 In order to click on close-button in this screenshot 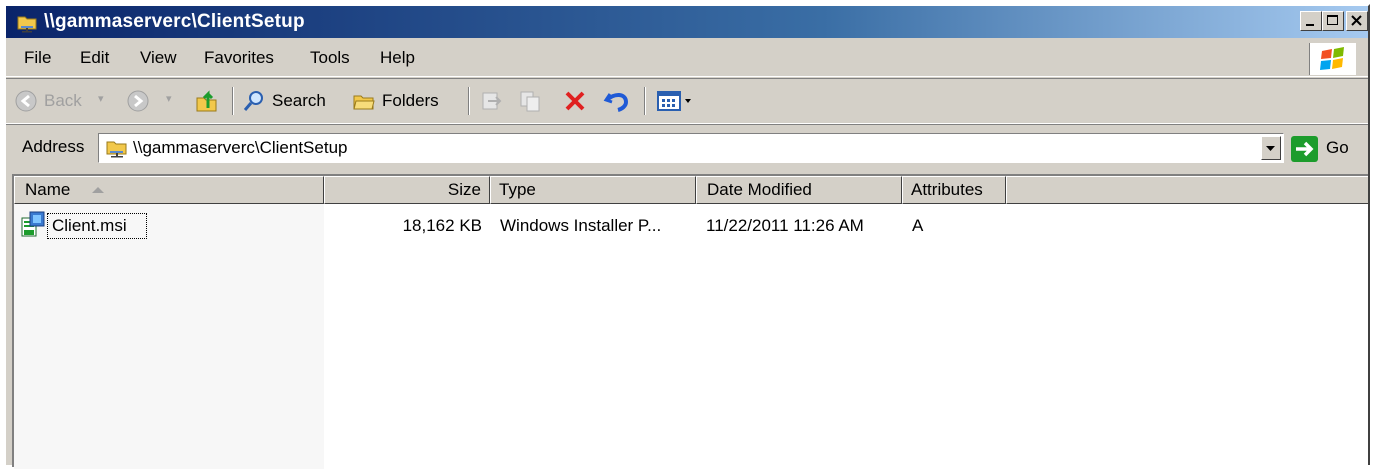, I will do `click(1357, 21)`.